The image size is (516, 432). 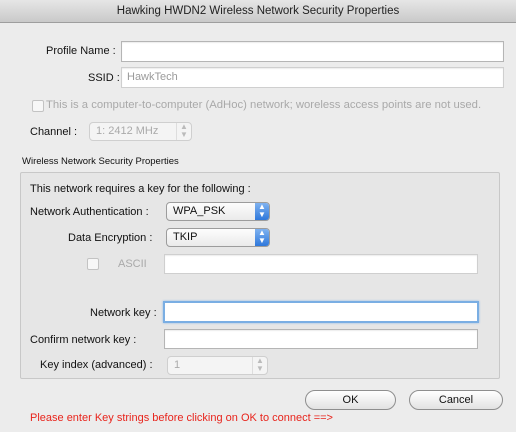 I want to click on adhoc-checkbox, so click(x=38, y=106).